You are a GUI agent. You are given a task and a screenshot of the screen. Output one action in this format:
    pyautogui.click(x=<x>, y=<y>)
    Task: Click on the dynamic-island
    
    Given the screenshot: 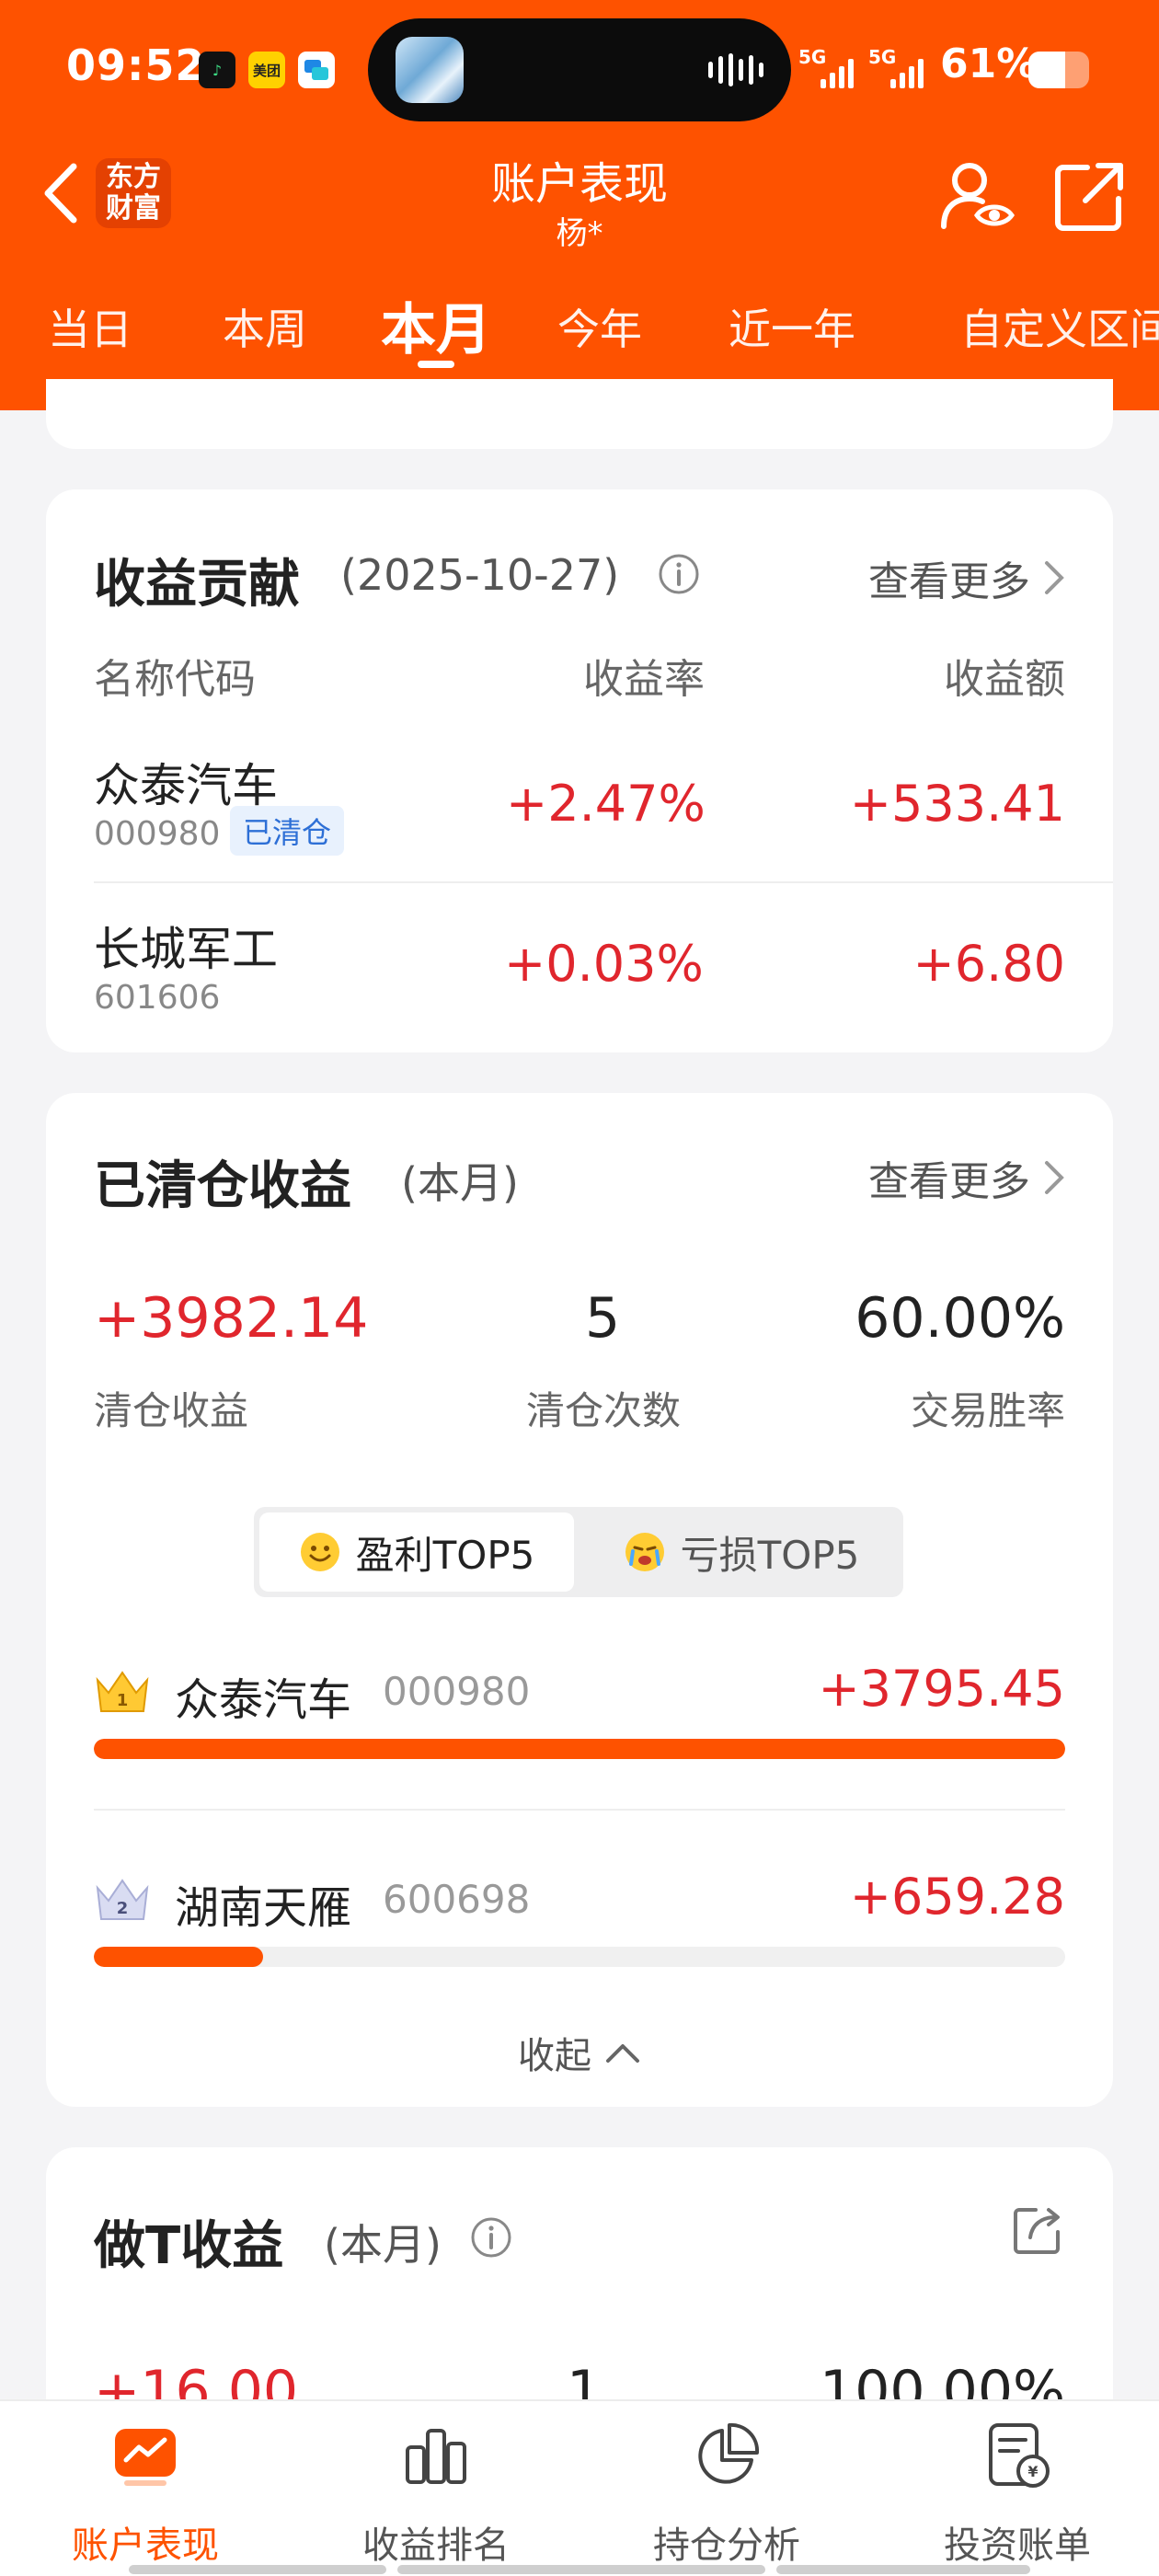 What is the action you would take?
    pyautogui.click(x=579, y=69)
    